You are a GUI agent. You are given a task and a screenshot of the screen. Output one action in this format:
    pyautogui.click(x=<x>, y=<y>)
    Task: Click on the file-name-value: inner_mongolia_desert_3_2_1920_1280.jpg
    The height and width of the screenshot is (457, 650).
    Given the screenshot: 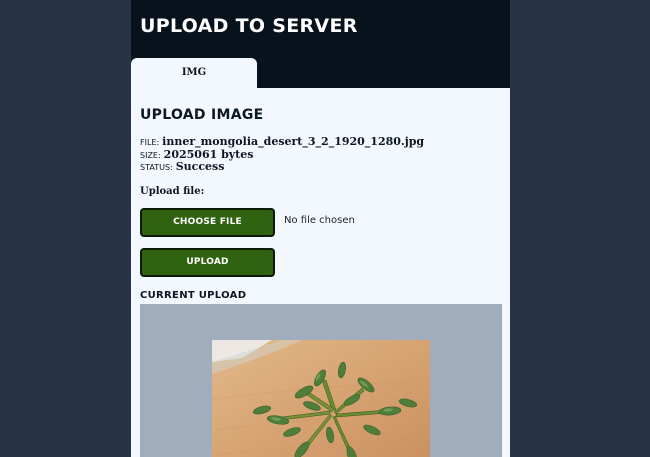 What is the action you would take?
    pyautogui.click(x=293, y=141)
    